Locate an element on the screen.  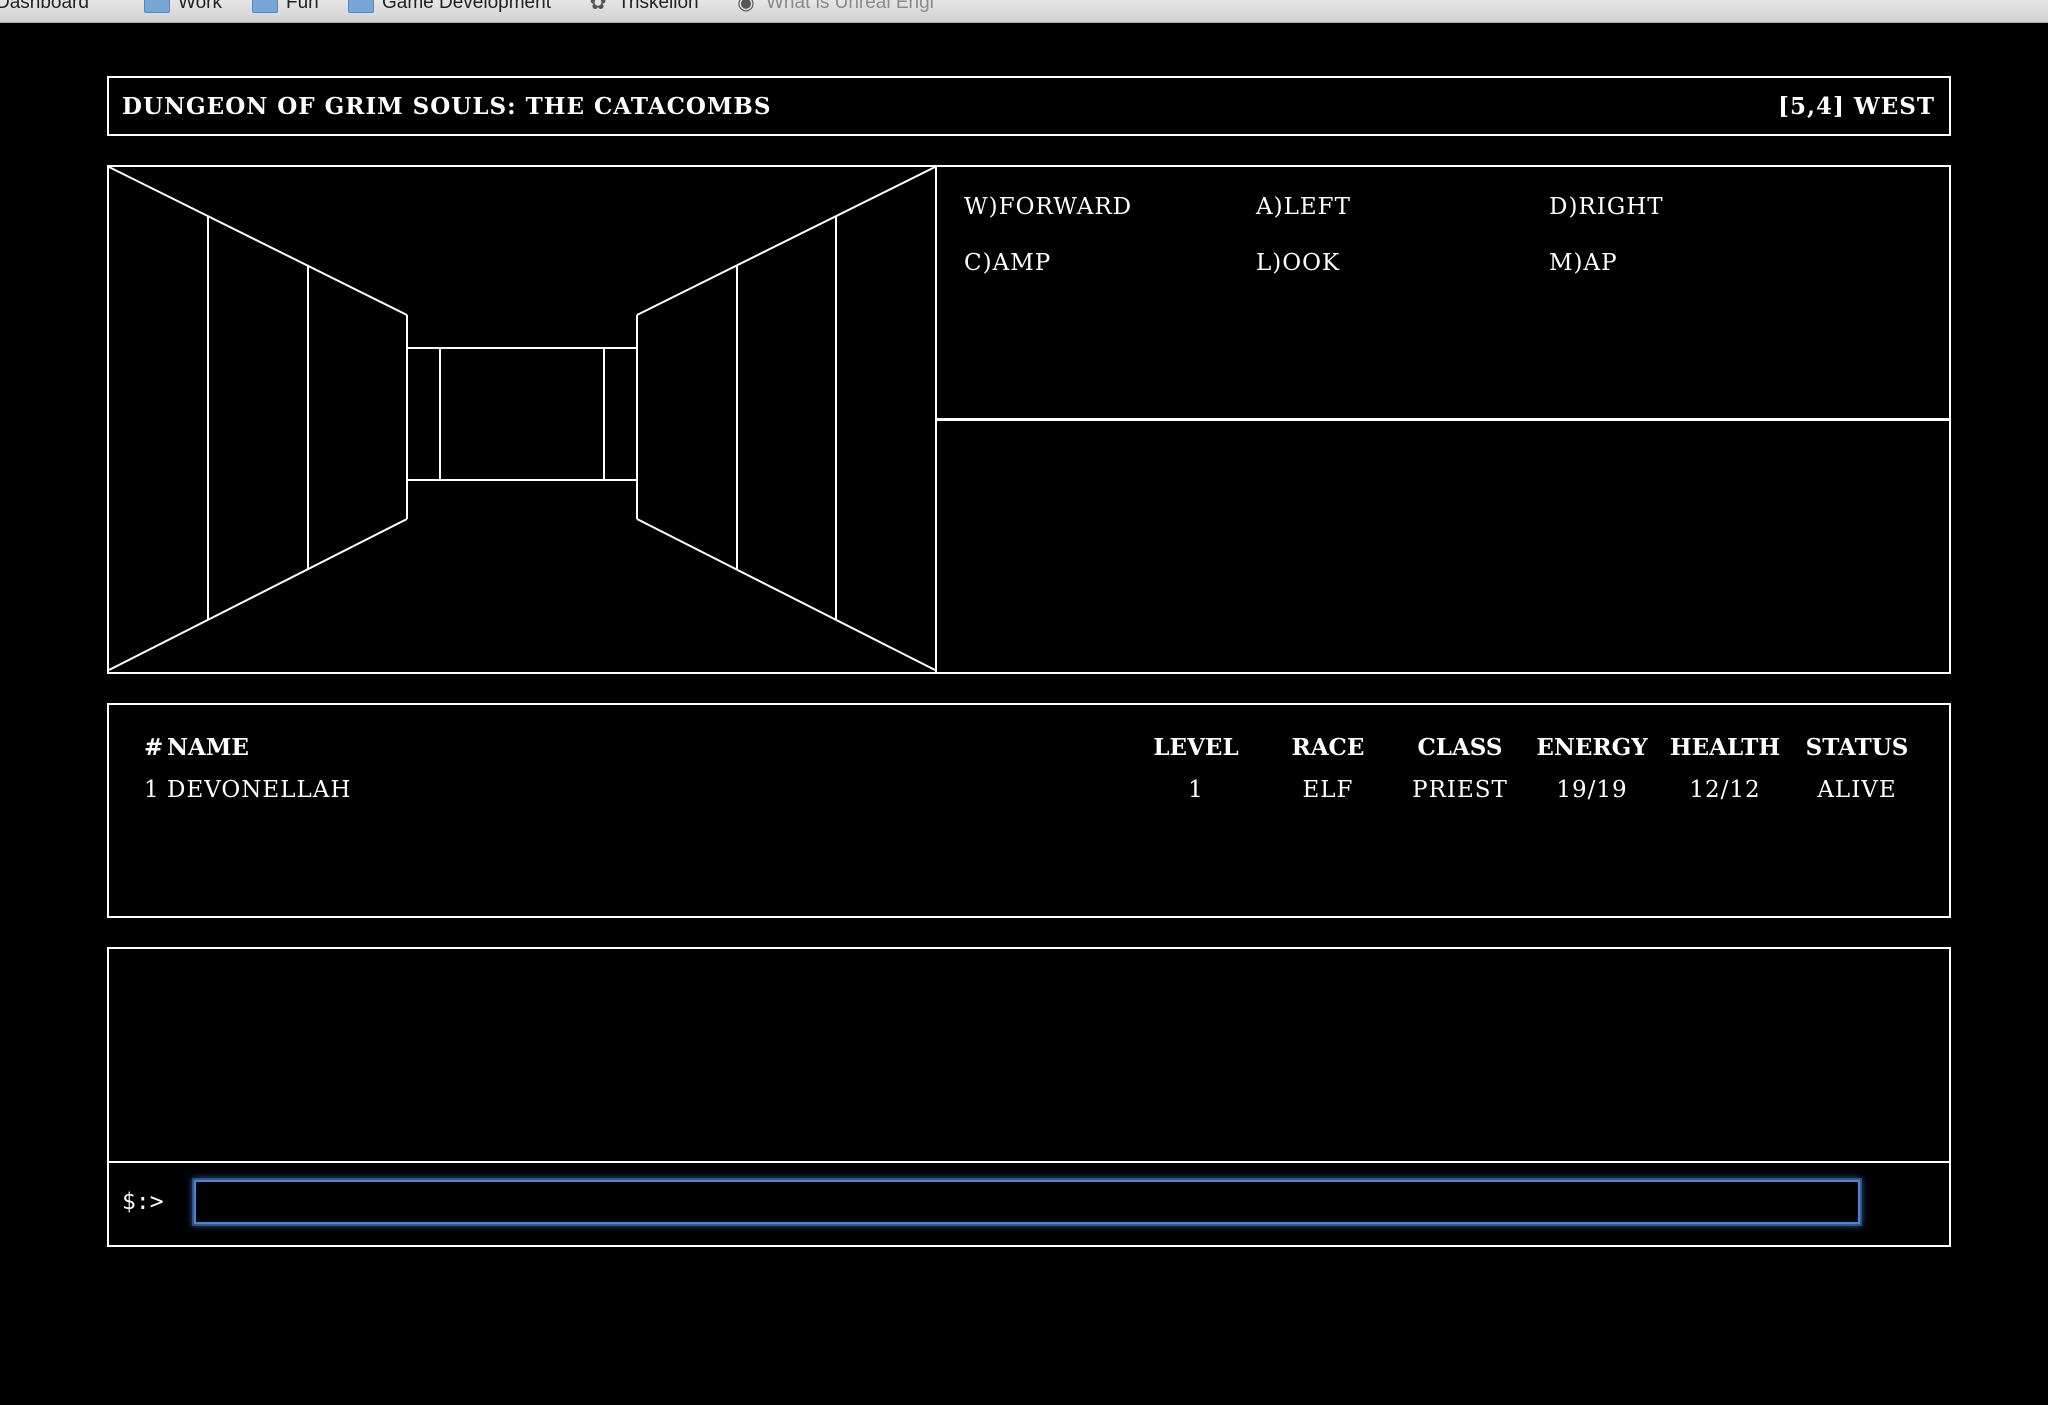
command-left: A)LEFT is located at coordinates (1303, 207).